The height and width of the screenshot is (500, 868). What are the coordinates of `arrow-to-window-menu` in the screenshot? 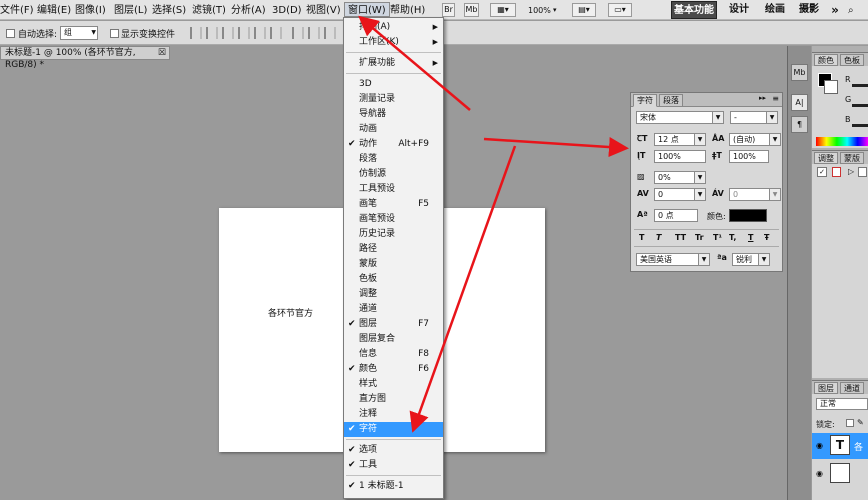 It's located at (414, 63).